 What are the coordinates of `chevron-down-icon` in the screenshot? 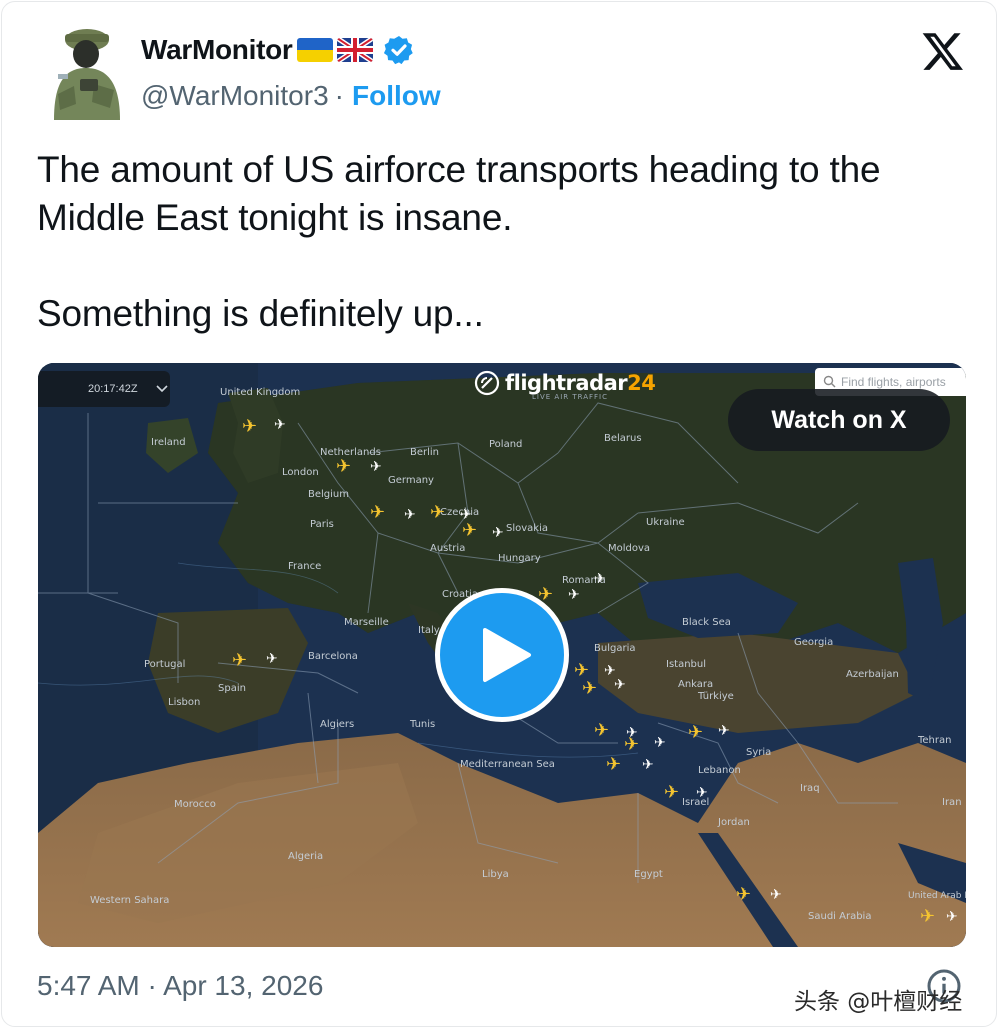 It's located at (161, 389).